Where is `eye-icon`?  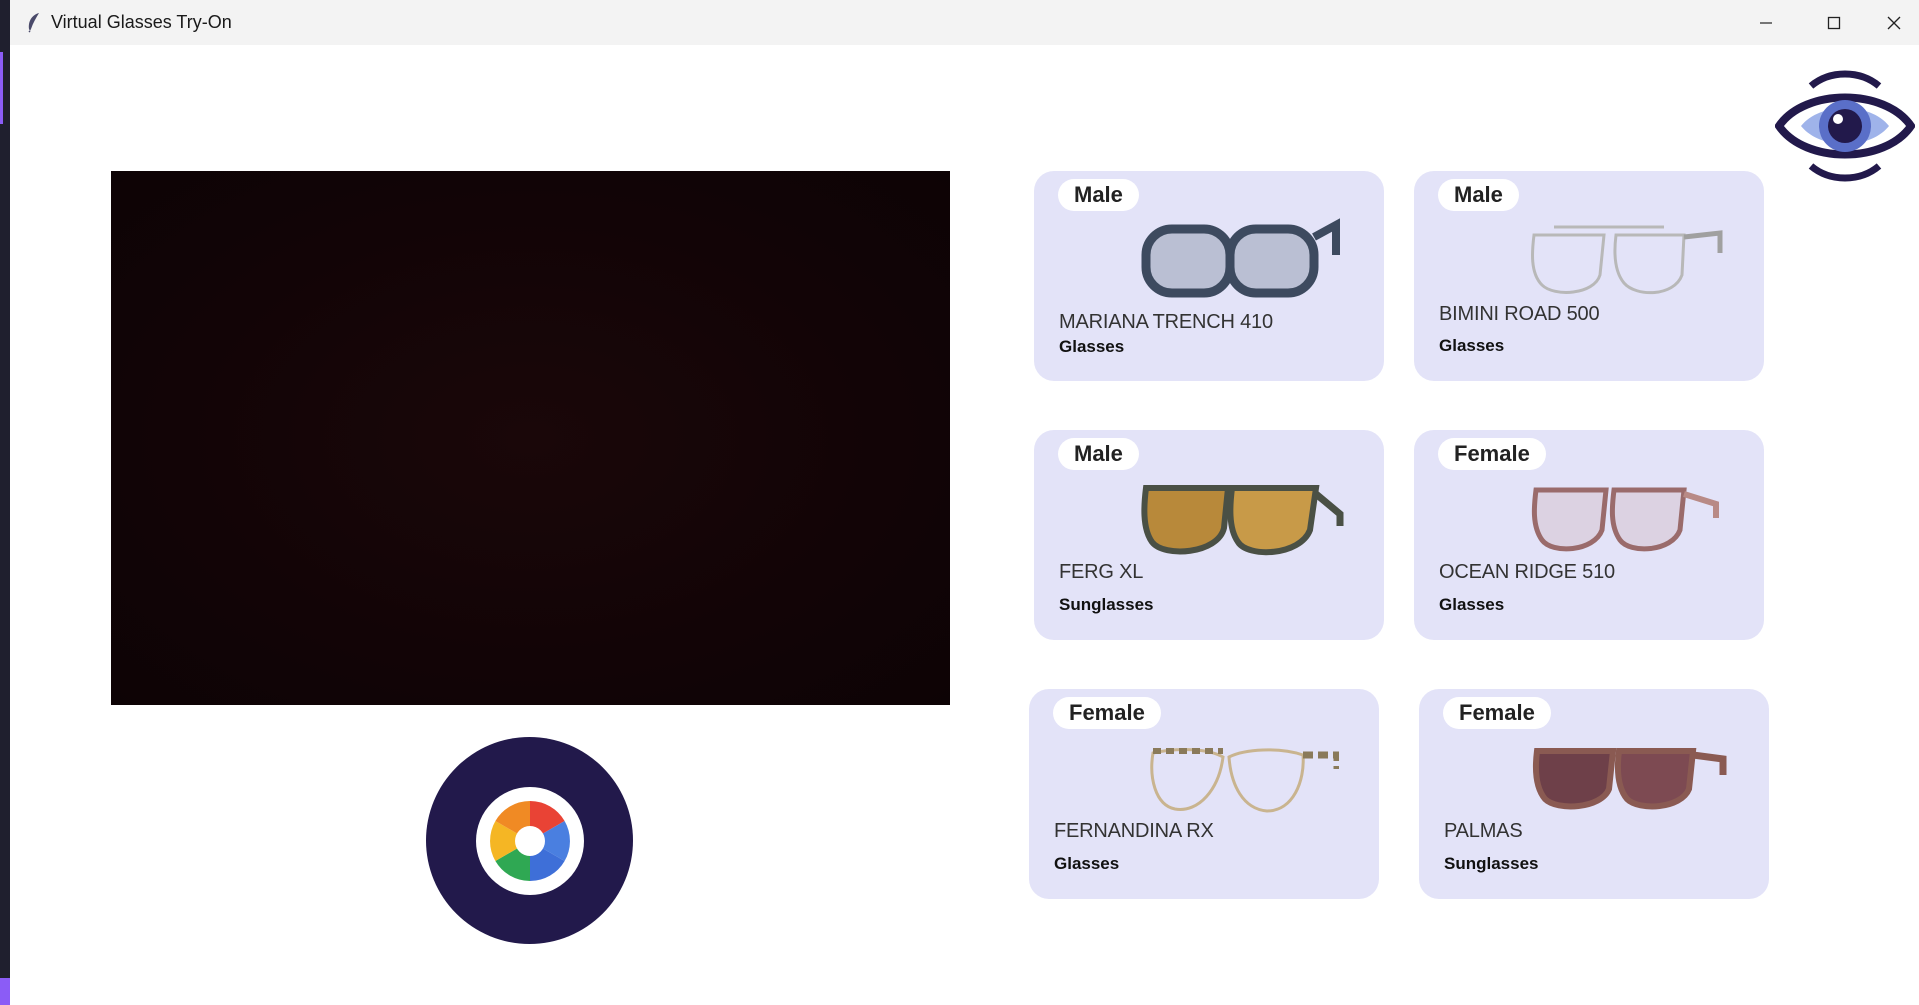
eye-icon is located at coordinates (1845, 126).